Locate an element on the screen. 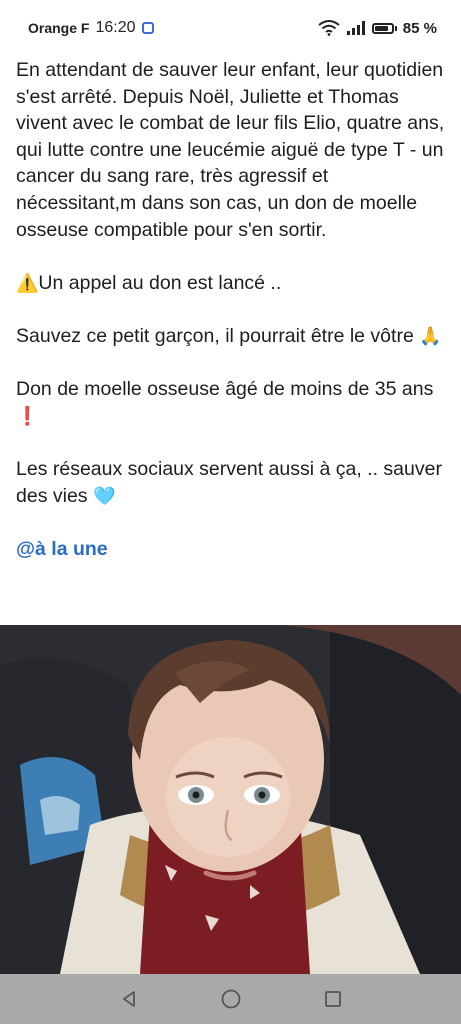 This screenshot has height=1024, width=461. status-left: Orange F 16:20 is located at coordinates (91, 28).